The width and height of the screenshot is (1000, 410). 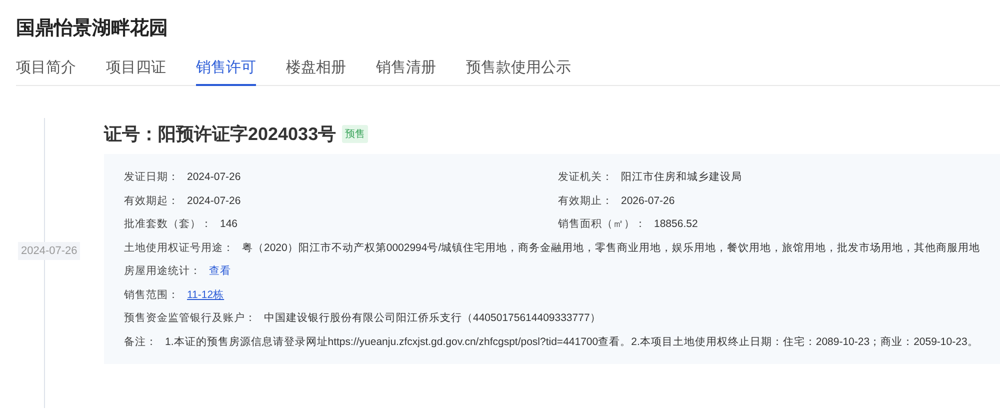 What do you see at coordinates (226, 72) in the screenshot?
I see `tab: 销售许可` at bounding box center [226, 72].